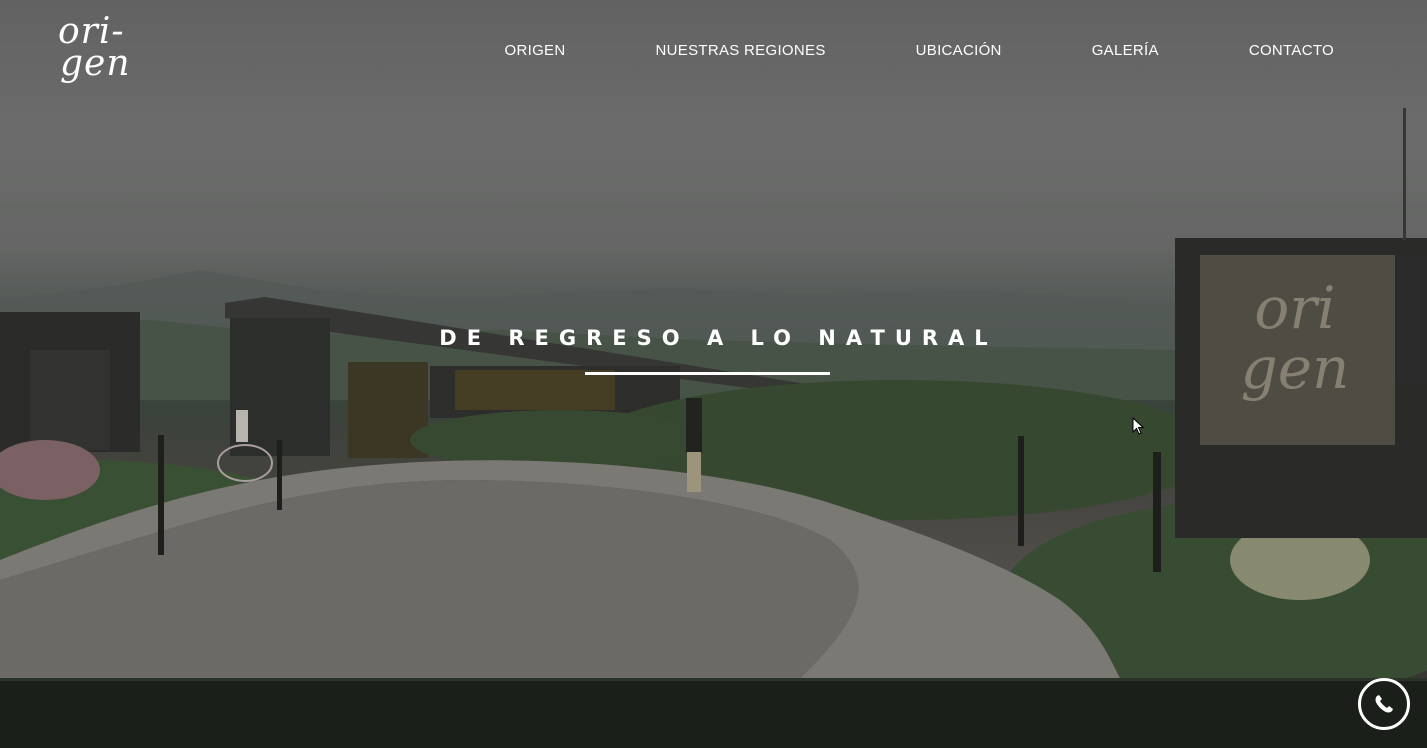 This screenshot has width=1427, height=748. I want to click on footer-section, so click(713, 713).